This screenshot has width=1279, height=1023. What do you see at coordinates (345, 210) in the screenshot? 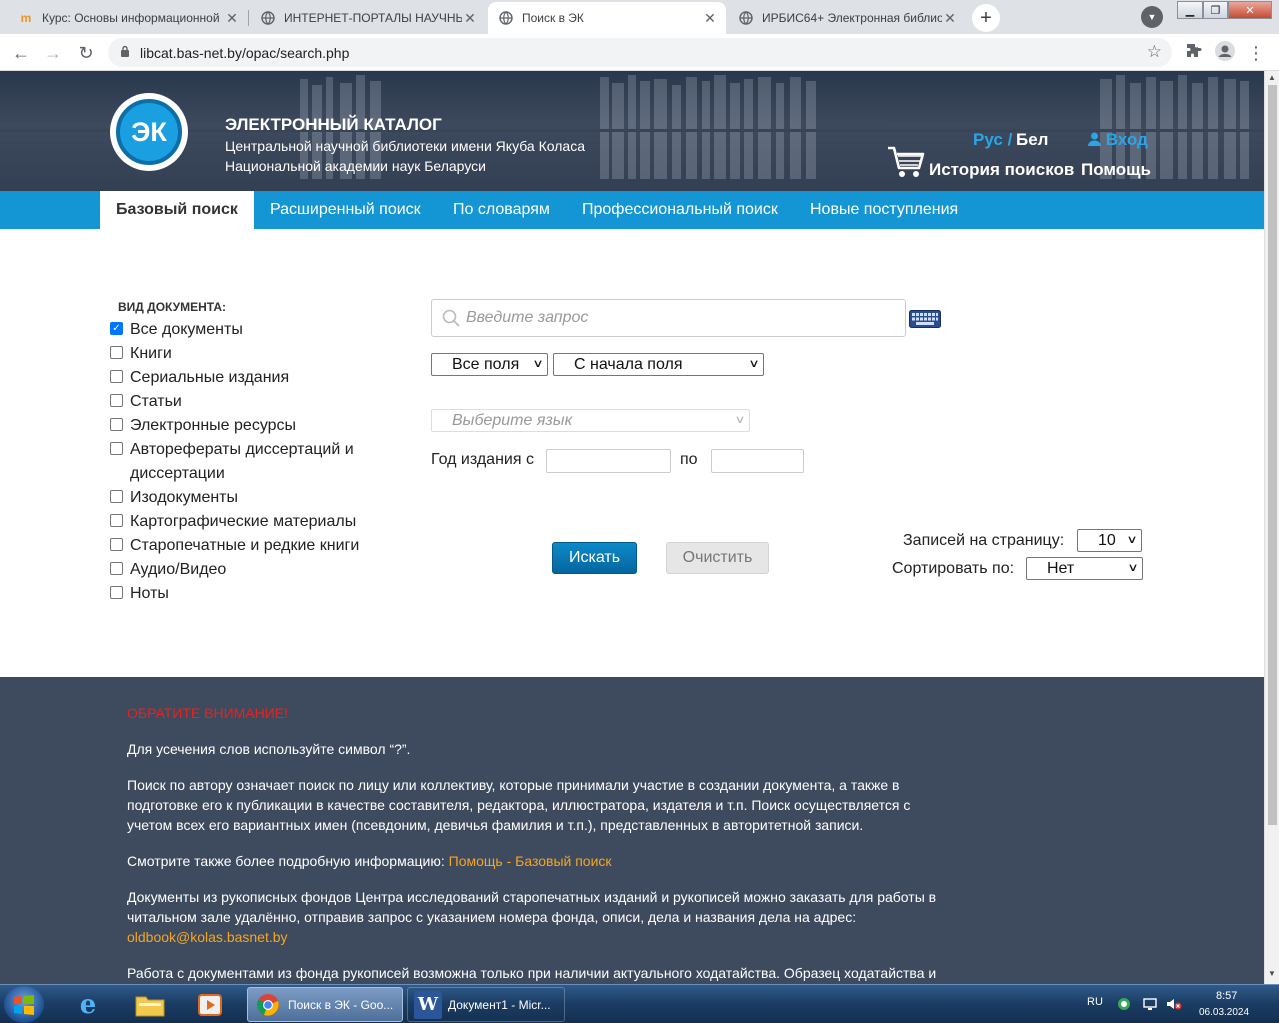
I see `tab-advanced-search: Расширенный поиск` at bounding box center [345, 210].